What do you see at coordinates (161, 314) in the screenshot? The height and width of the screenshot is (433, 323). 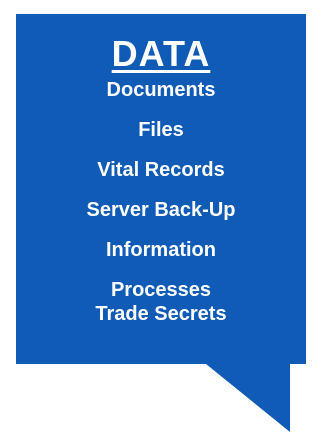 I see `list-item: Trade Secrets` at bounding box center [161, 314].